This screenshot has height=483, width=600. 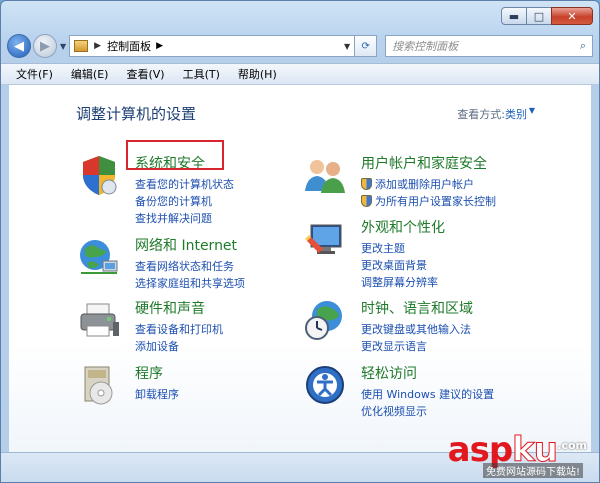 I want to click on highlight-box, so click(x=175, y=155).